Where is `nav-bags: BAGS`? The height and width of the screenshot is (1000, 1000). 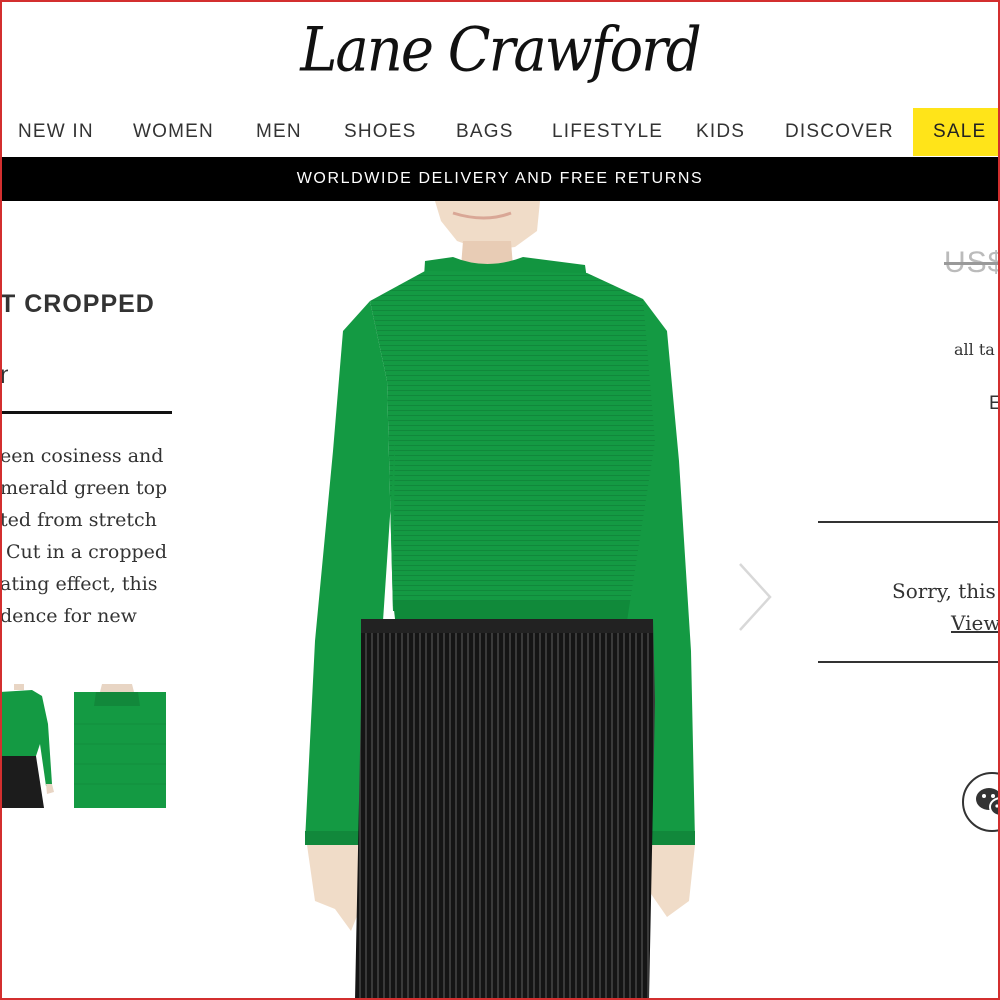
nav-bags: BAGS is located at coordinates (485, 132).